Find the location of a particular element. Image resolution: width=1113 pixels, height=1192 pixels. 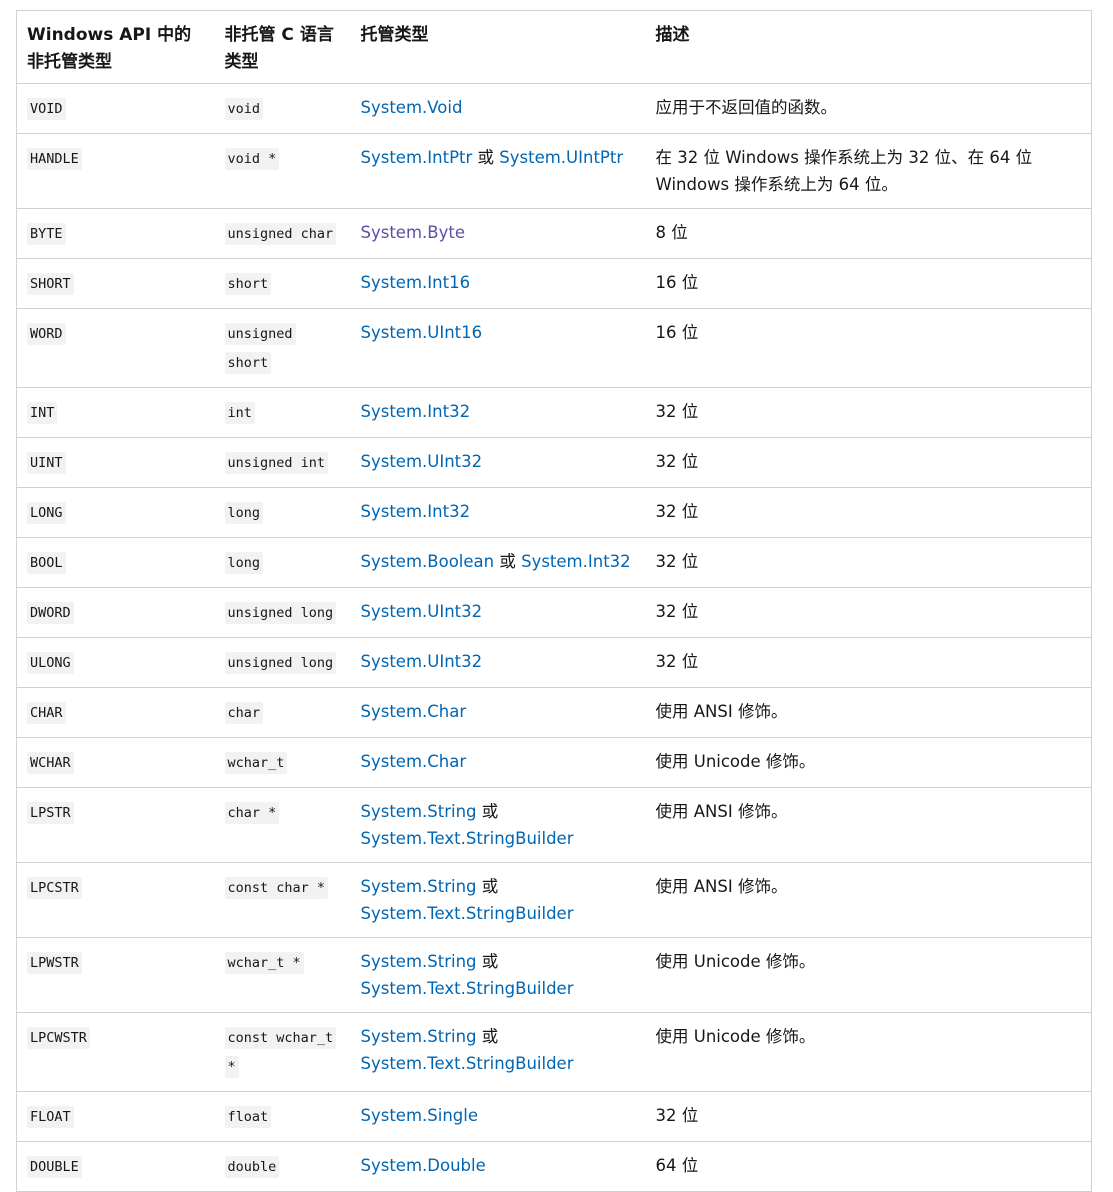

table-row: VOID void System.Void 应用于不返回值的函数。 is located at coordinates (554, 108).